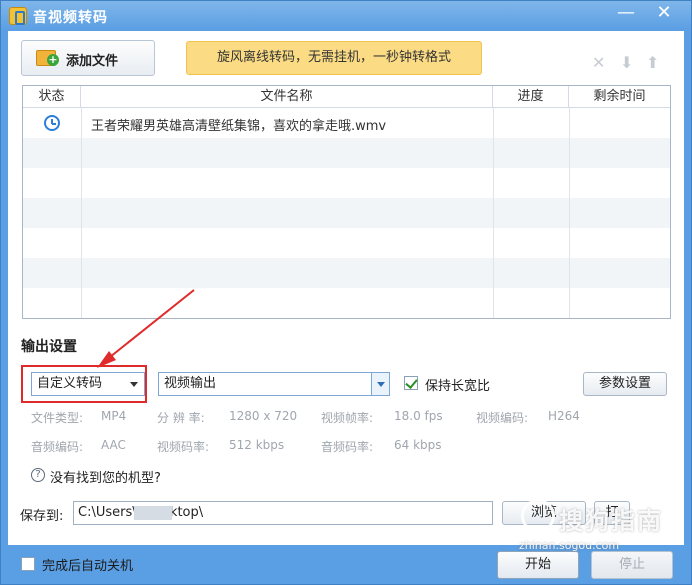 The image size is (692, 585). What do you see at coordinates (92, 61) in the screenshot?
I see `add-file-label: 添加文件` at bounding box center [92, 61].